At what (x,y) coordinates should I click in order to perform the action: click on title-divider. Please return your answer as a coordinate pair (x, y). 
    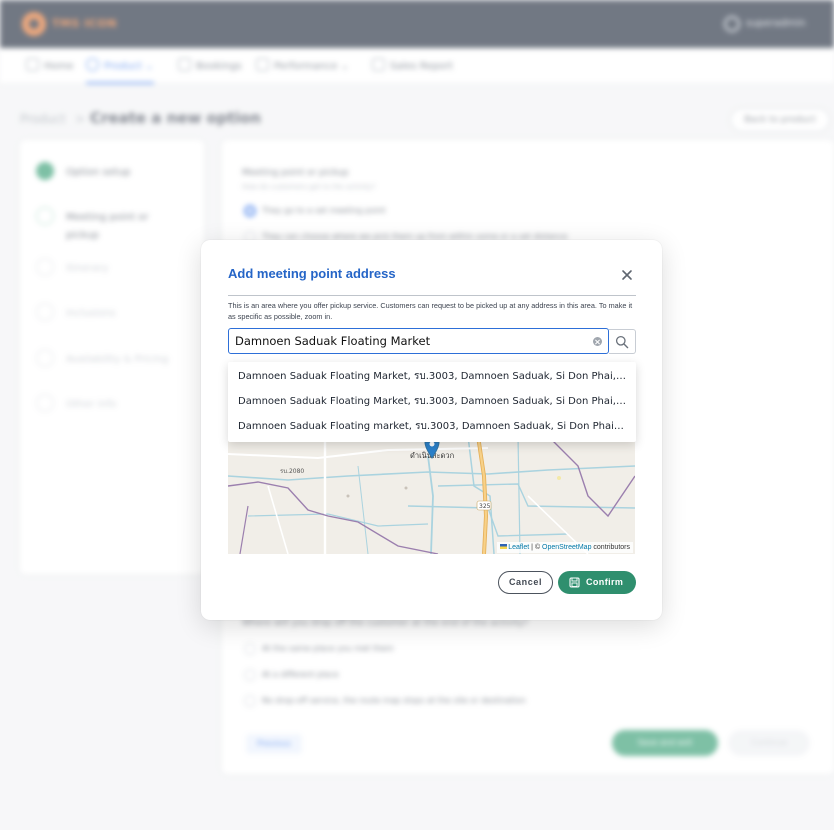
    Looking at the image, I should click on (432, 295).